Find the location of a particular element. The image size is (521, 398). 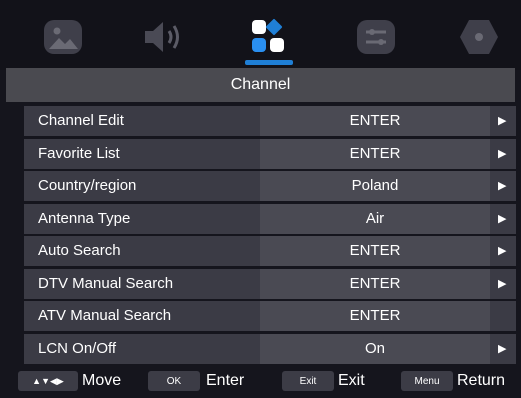

menu-item-channel-edit: Channel Edit ENTER ▶ is located at coordinates (270, 121).